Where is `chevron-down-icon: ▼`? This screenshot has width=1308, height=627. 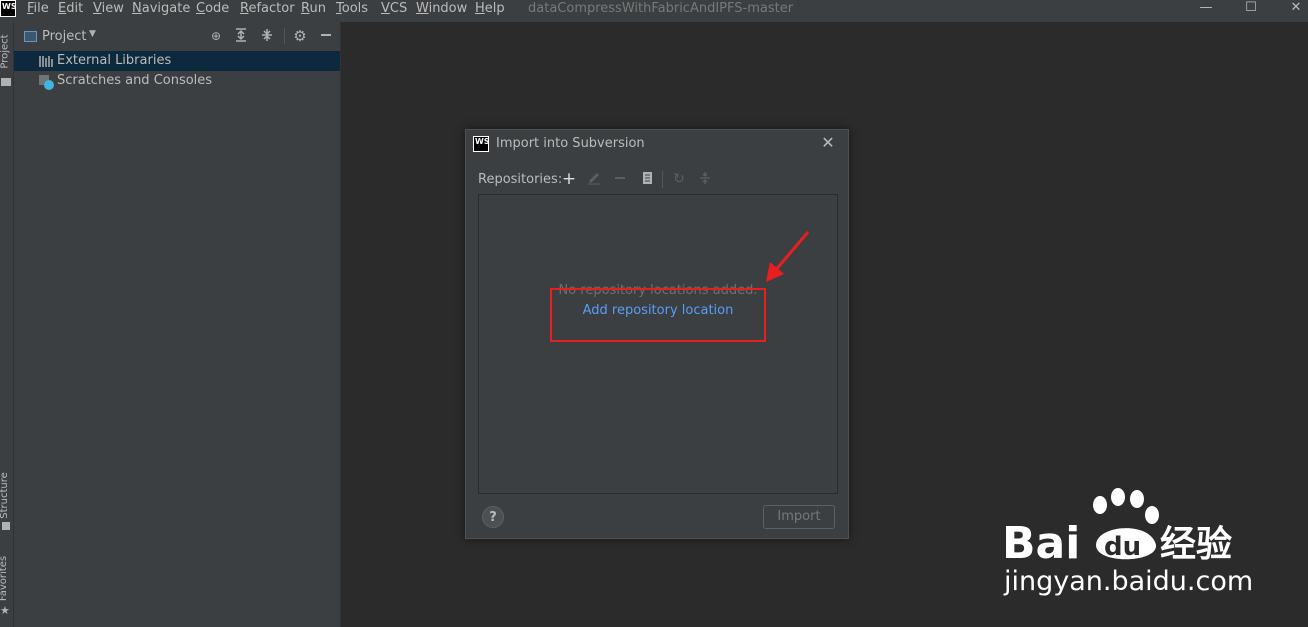 chevron-down-icon: ▼ is located at coordinates (92, 34).